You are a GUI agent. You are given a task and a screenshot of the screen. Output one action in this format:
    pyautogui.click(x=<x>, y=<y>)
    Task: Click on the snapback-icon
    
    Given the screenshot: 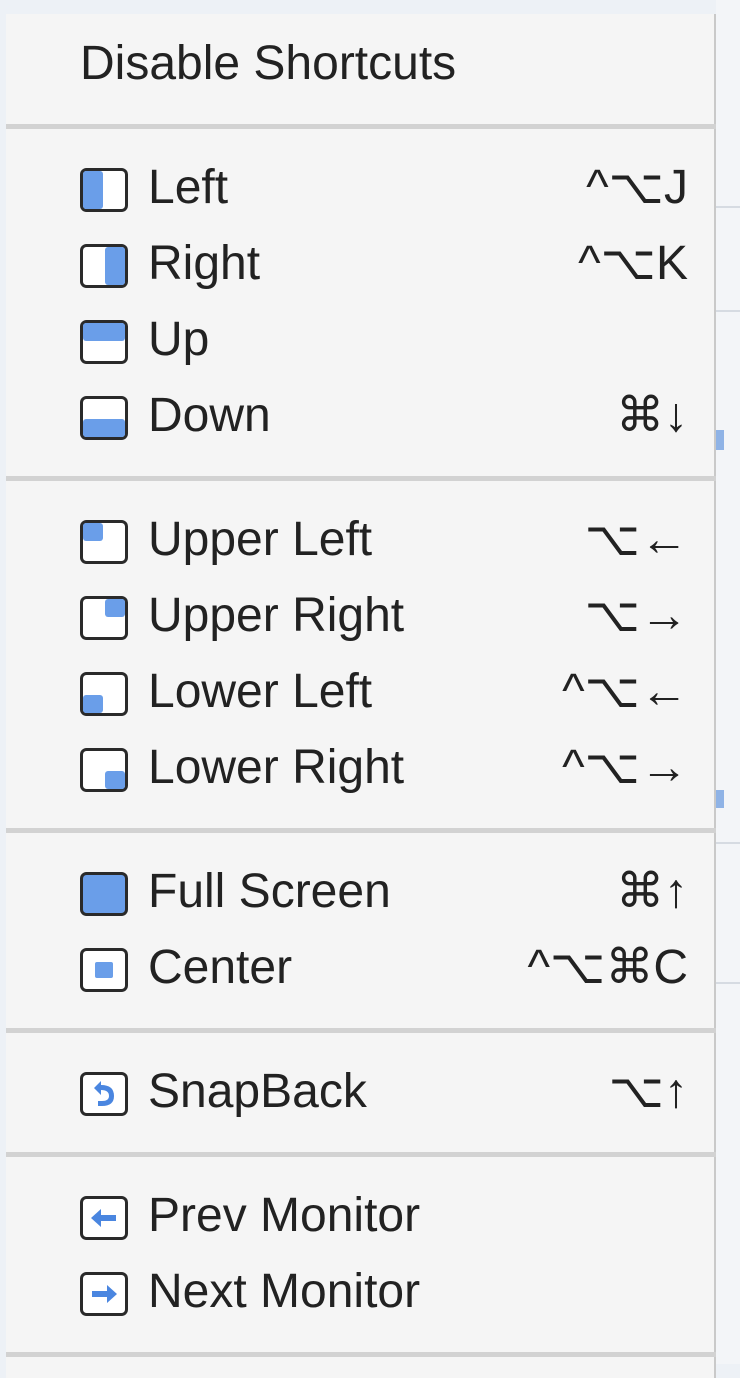 What is the action you would take?
    pyautogui.click(x=104, y=1094)
    